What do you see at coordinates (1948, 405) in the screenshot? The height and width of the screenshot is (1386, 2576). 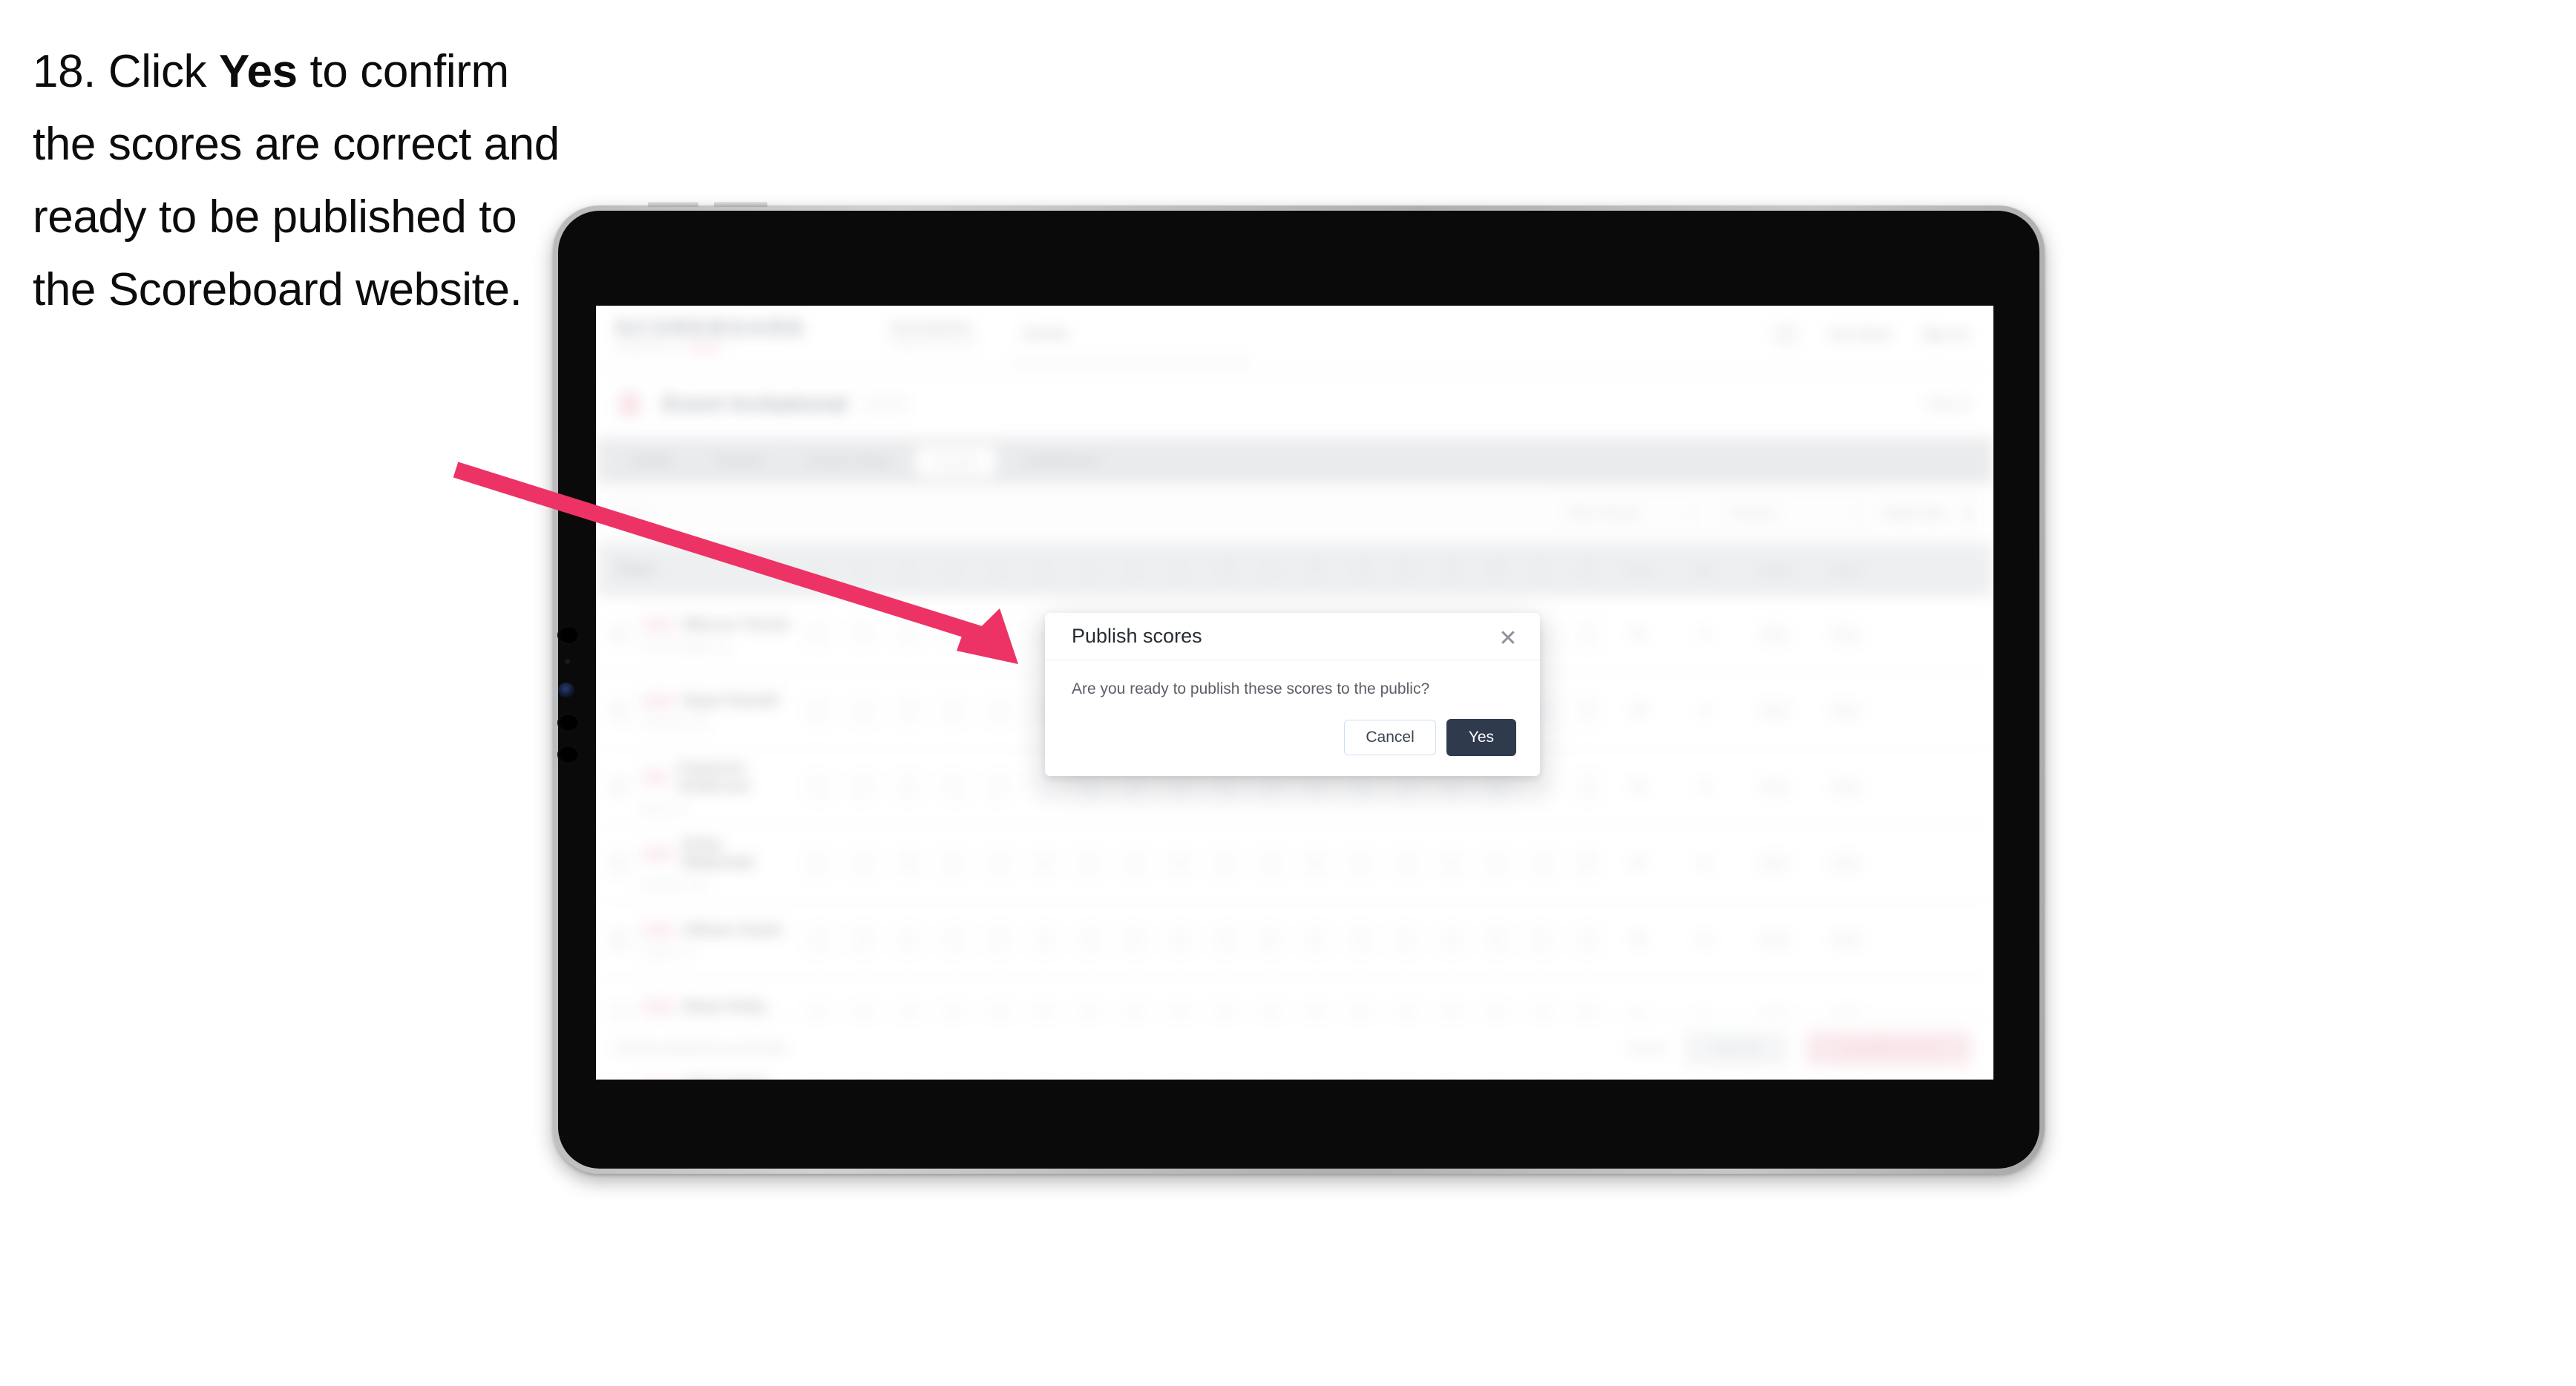 I see `view-all-link: View all` at bounding box center [1948, 405].